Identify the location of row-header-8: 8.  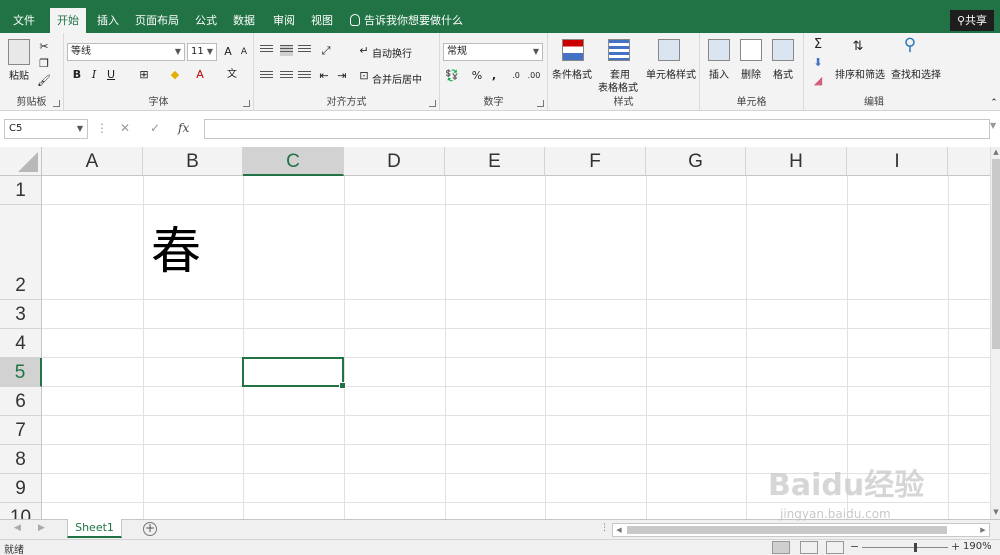
(21, 459).